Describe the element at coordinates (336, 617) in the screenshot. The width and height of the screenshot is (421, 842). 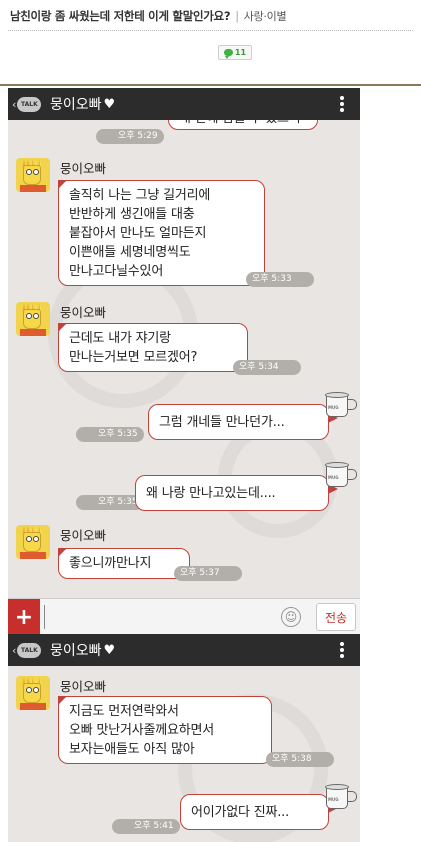
I see `send-button: 전송` at that location.